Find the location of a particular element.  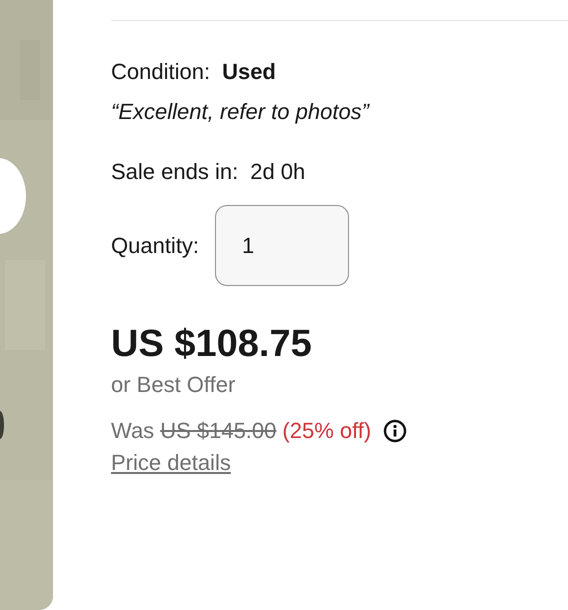

was-label: Was is located at coordinates (132, 431).